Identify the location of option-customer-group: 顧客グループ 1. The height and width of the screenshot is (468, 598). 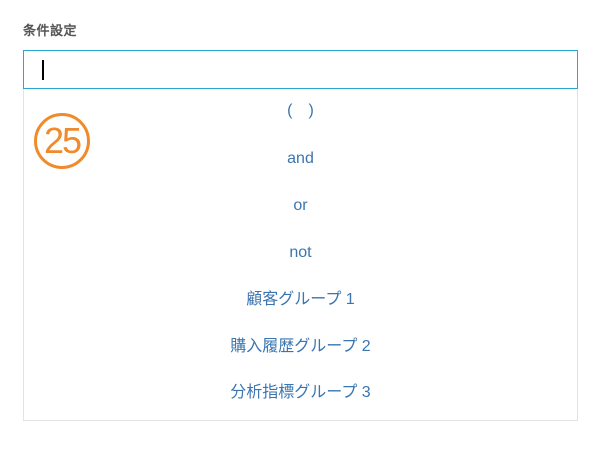
(300, 300).